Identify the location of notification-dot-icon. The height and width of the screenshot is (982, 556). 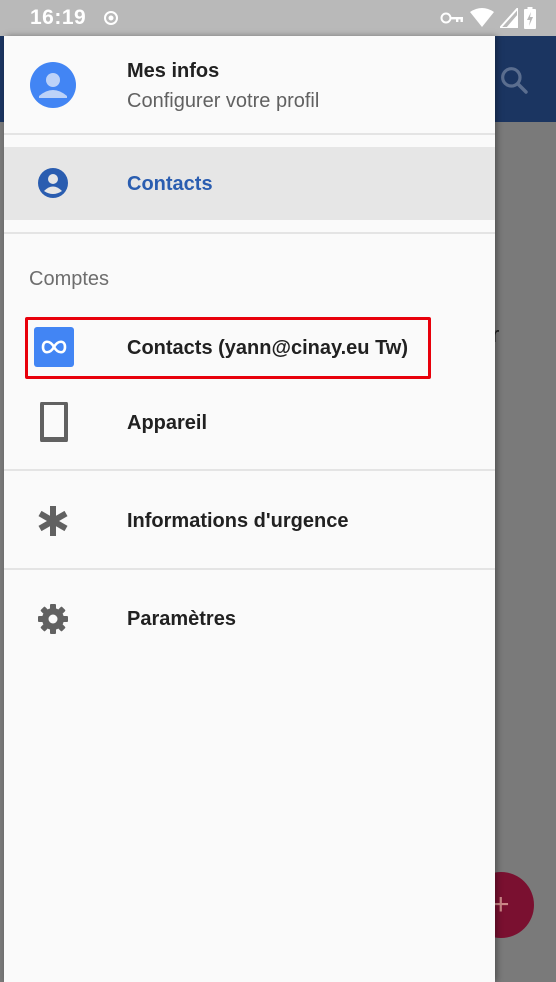
(111, 18).